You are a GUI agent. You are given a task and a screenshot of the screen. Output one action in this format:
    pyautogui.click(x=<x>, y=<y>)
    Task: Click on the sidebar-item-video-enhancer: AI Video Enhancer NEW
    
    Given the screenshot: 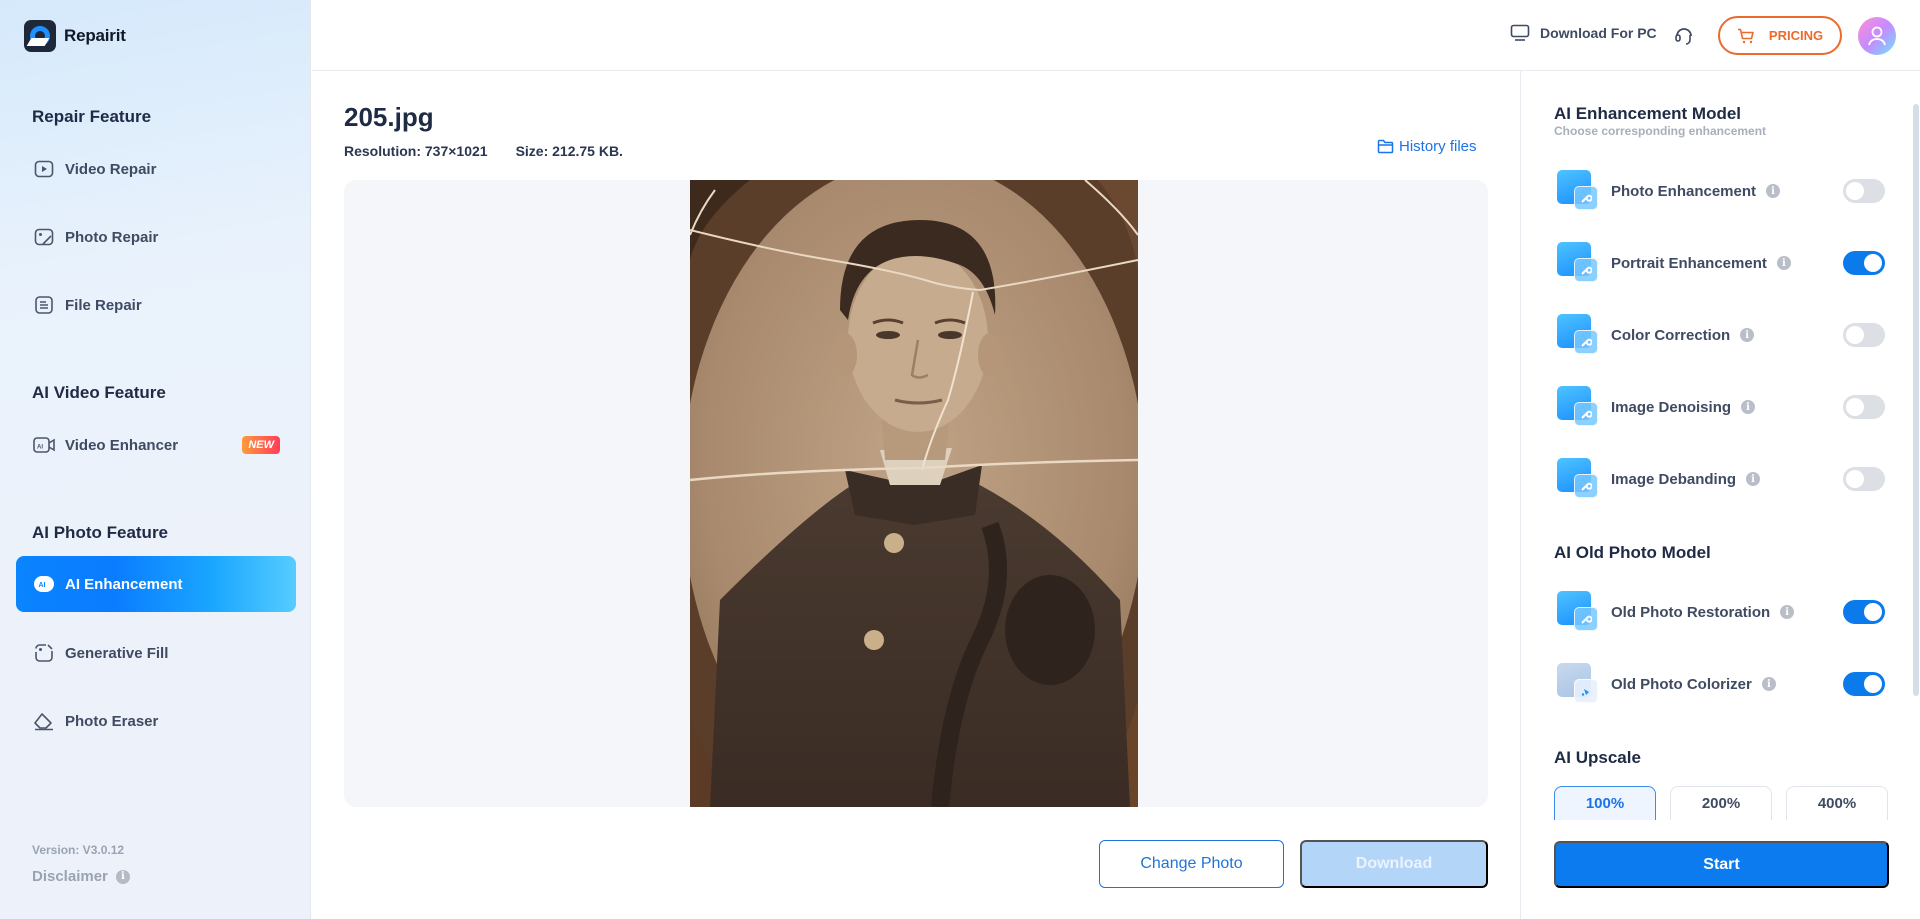 What is the action you would take?
    pyautogui.click(x=156, y=445)
    